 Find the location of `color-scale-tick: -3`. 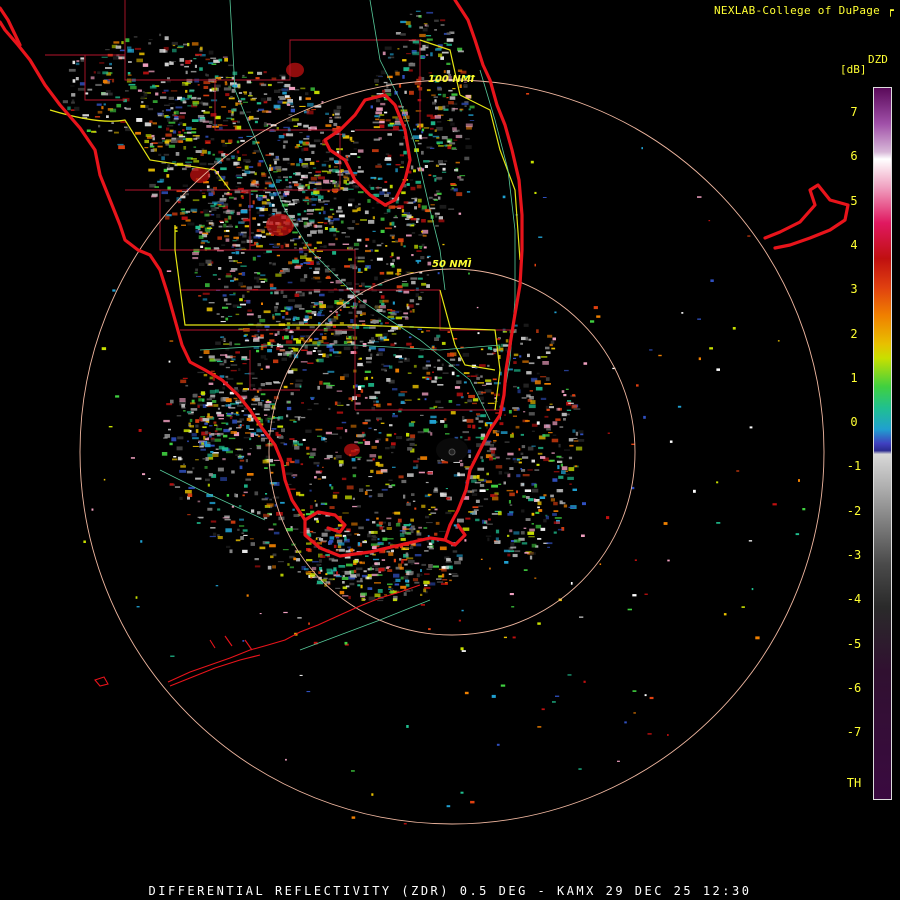

color-scale-tick: -3 is located at coordinates (854, 555).